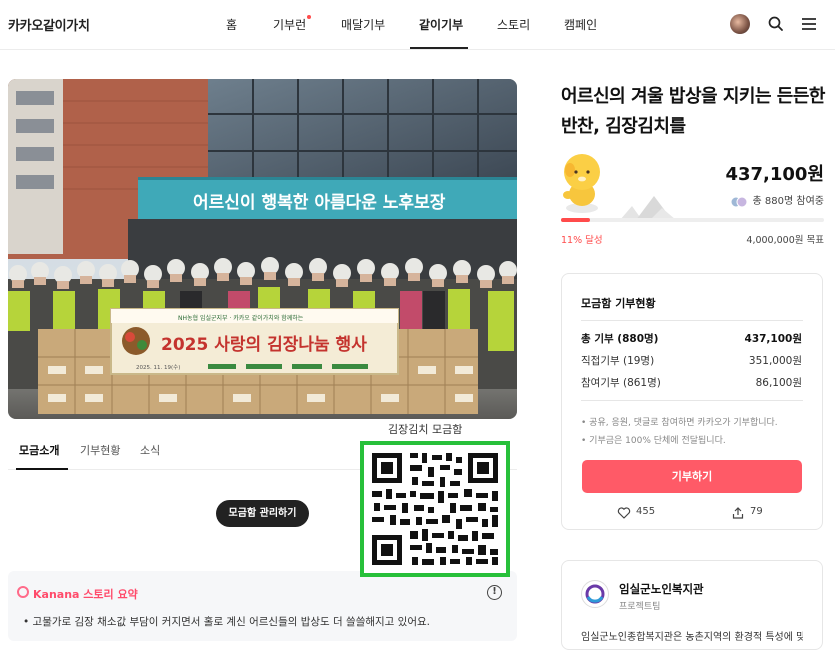 Image resolution: width=835 pixels, height=650 pixels. Describe the element at coordinates (756, 511) in the screenshot. I see `share-count: 79` at that location.